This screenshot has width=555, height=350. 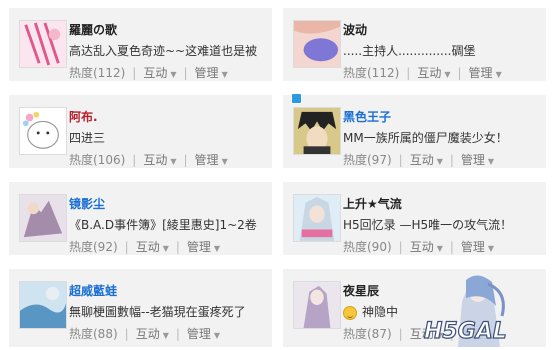 What do you see at coordinates (428, 225) in the screenshot?
I see `status-text: H5回忆录 —H5唯一の攻气流！` at bounding box center [428, 225].